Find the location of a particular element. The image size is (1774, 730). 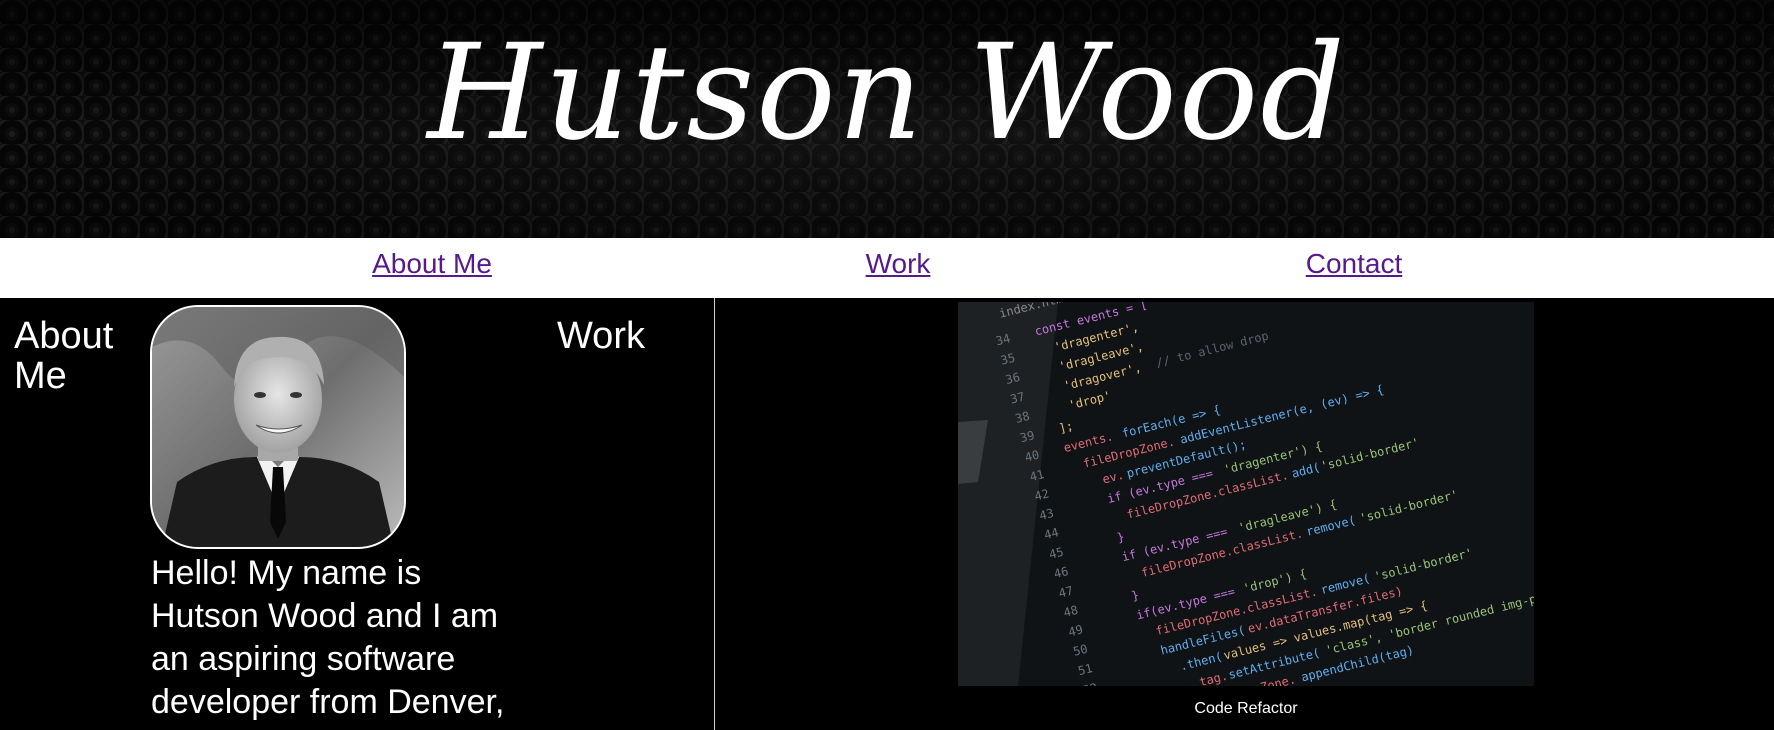

site-title: Hutson Wood is located at coordinates (887, 93).